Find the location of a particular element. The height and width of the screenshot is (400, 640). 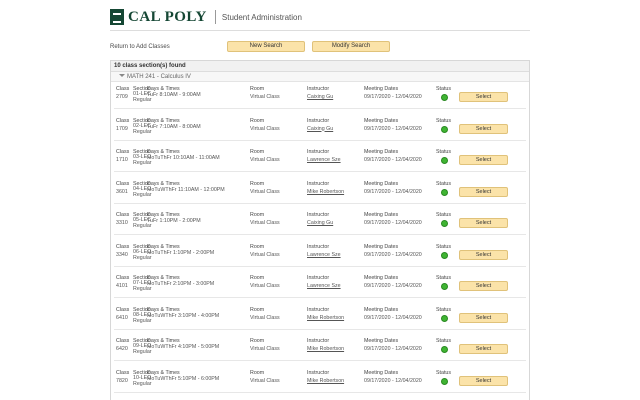

cal-poly-logo-icon is located at coordinates (117, 17).